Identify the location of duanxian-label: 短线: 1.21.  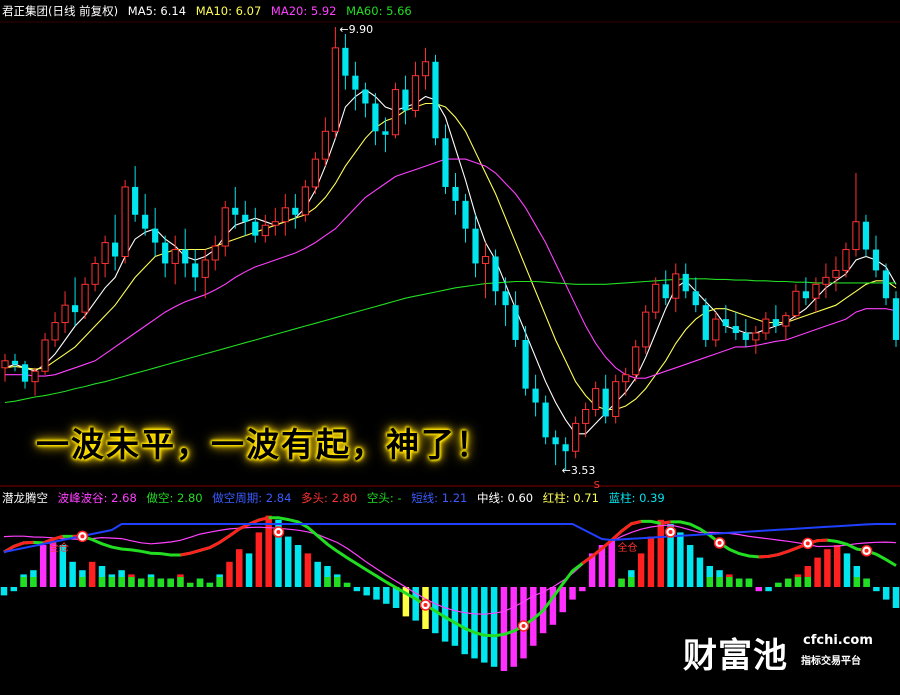
(439, 498).